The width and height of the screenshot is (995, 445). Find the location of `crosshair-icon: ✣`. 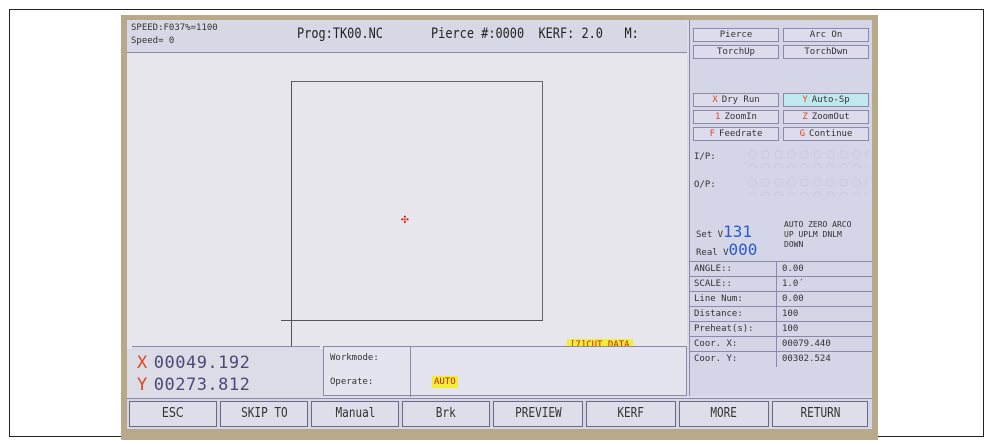

crosshair-icon: ✣ is located at coordinates (405, 219).